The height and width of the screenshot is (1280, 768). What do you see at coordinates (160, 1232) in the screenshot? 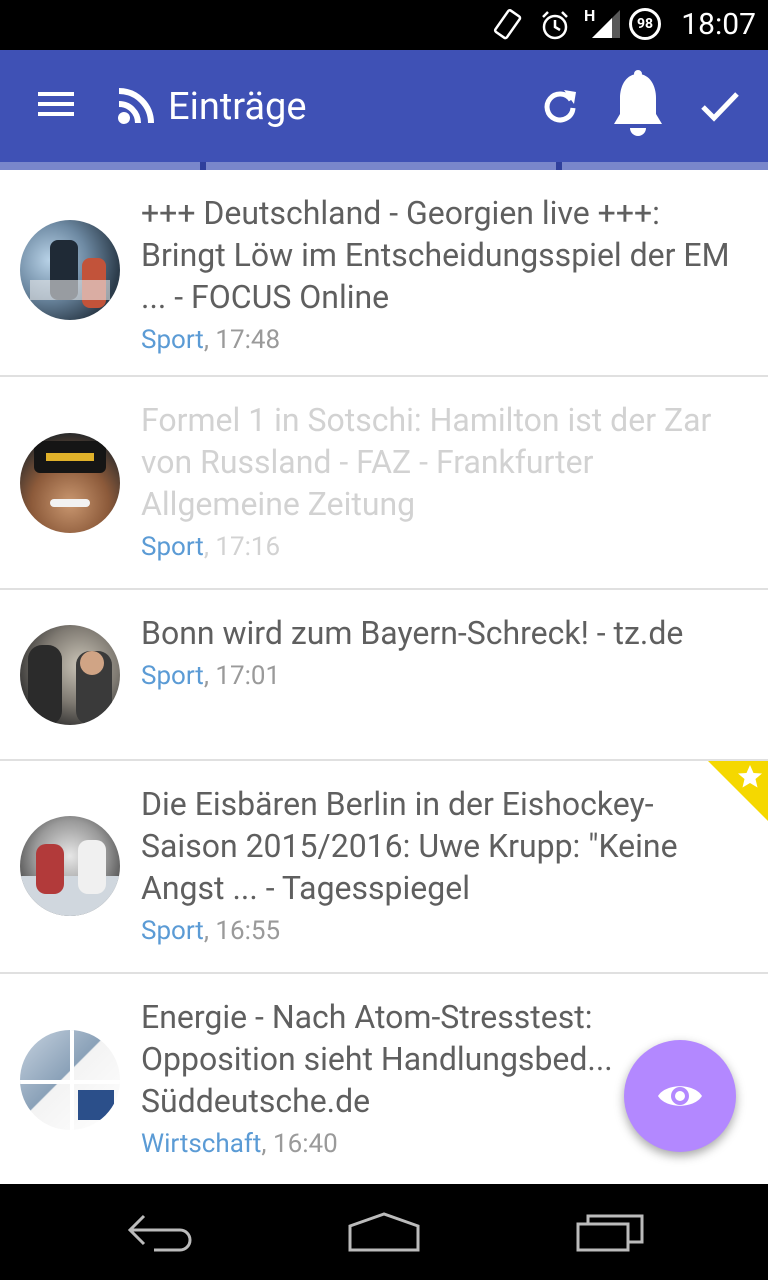
I see `back-icon` at bounding box center [160, 1232].